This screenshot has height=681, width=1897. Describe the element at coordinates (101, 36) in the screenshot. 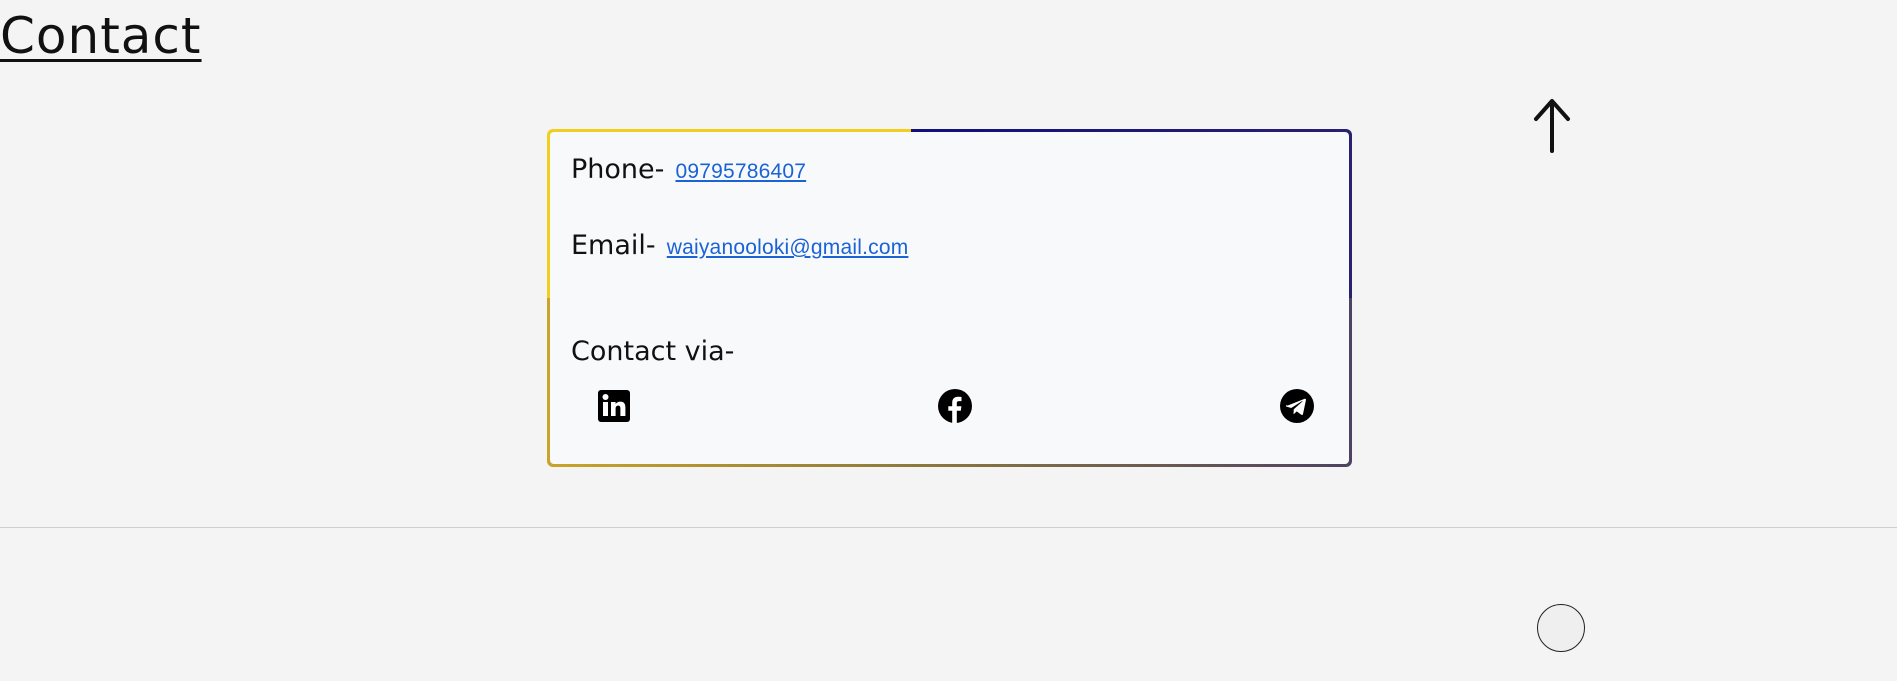

I see `section-title: Contact` at that location.